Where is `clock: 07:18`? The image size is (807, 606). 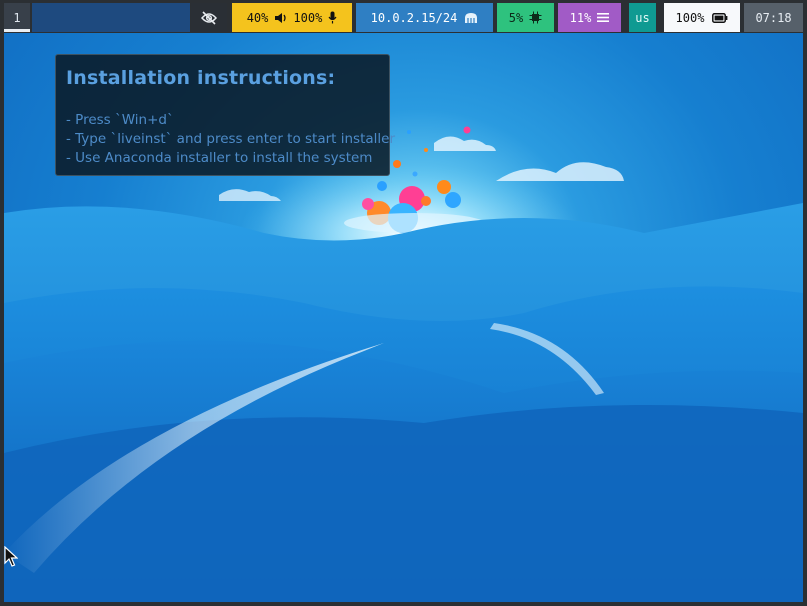 clock: 07:18 is located at coordinates (773, 17).